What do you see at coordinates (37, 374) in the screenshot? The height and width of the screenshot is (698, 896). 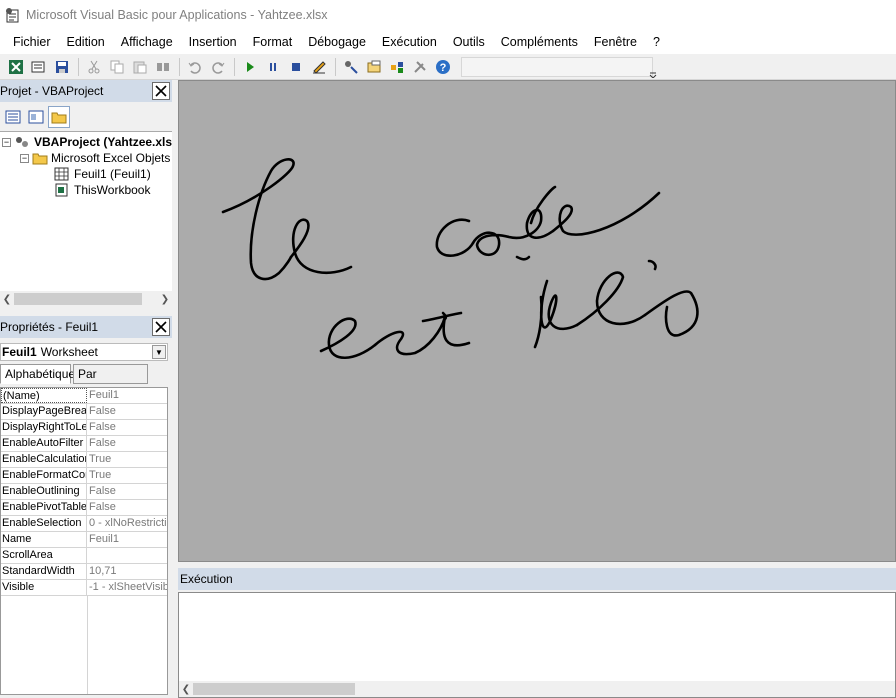 I see `tab-alphabetique: Alphabétique` at bounding box center [37, 374].